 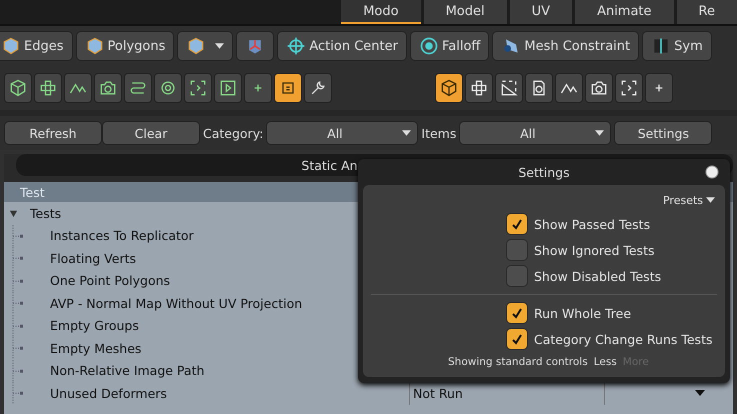 What do you see at coordinates (623, 339) in the screenshot?
I see `option-label: Category Change Runs Tests` at bounding box center [623, 339].